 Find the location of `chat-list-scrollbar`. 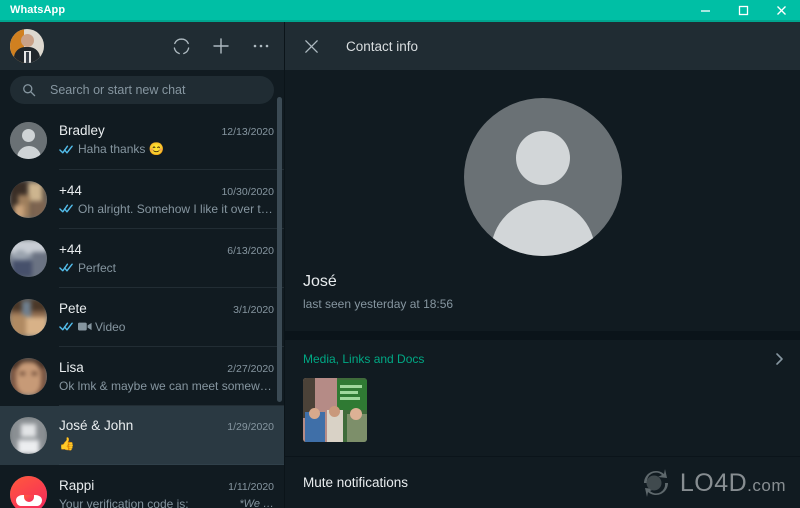

chat-list-scrollbar is located at coordinates (279, 282).